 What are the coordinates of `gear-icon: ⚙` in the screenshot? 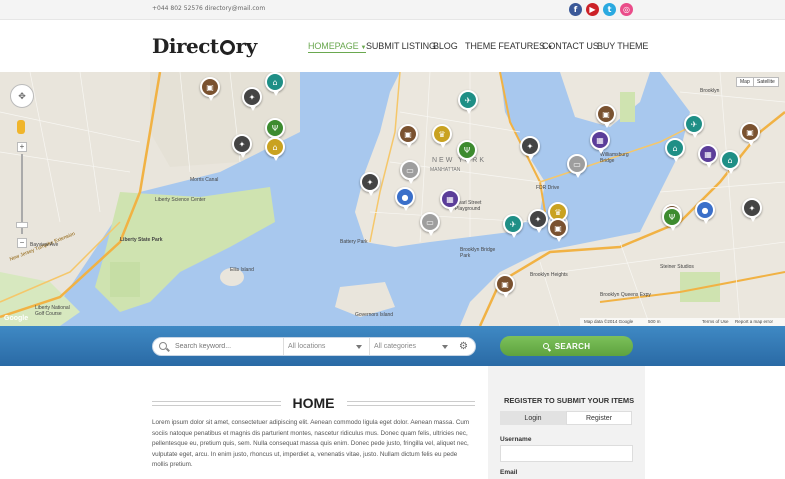 It's located at (463, 346).